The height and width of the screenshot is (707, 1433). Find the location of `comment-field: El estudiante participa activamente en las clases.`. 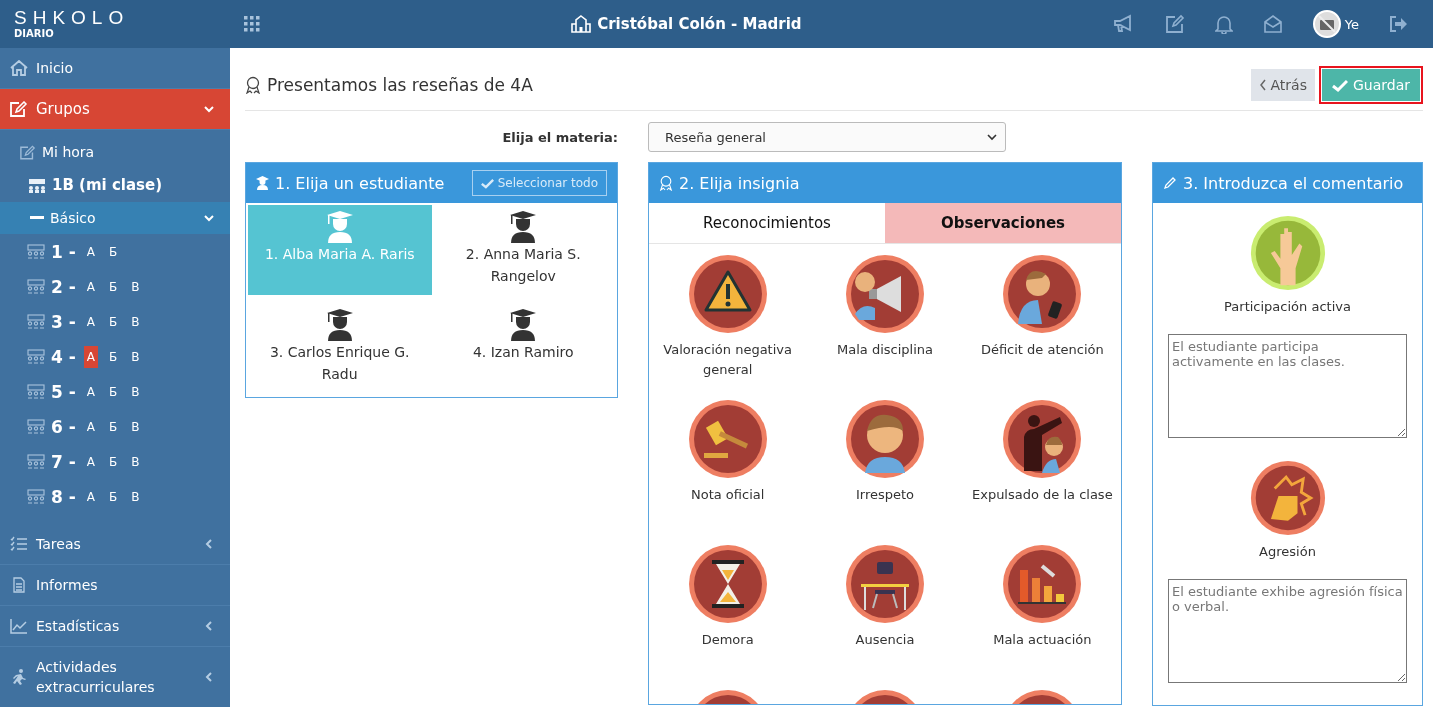

comment-field: El estudiante participa activamente en las clases. is located at coordinates (1287, 386).